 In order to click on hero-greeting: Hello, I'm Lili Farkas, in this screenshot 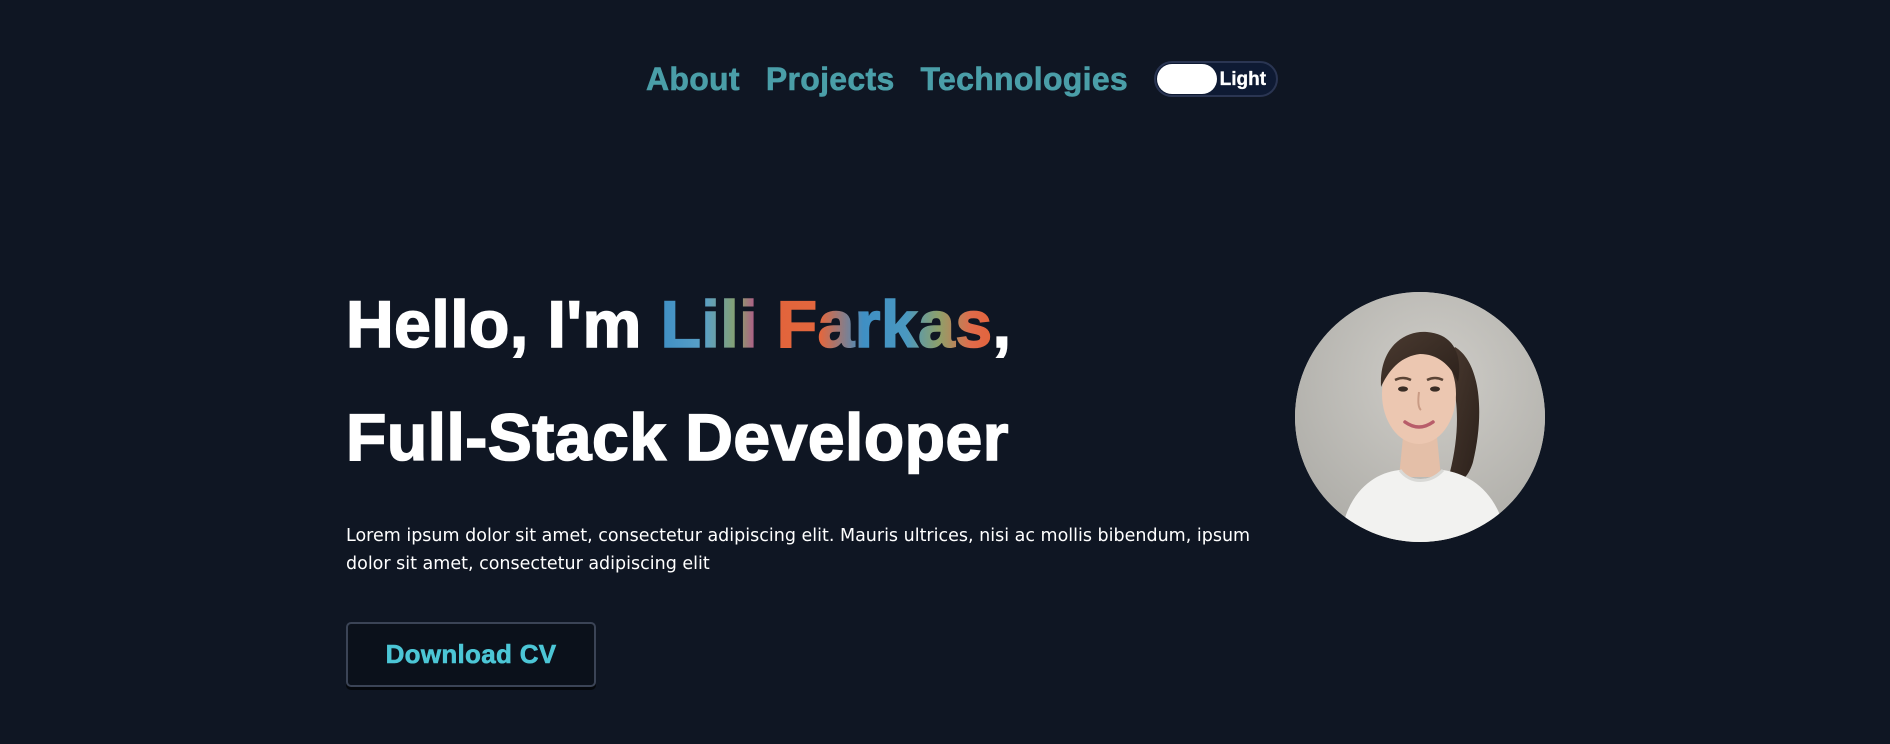, I will do `click(678, 324)`.